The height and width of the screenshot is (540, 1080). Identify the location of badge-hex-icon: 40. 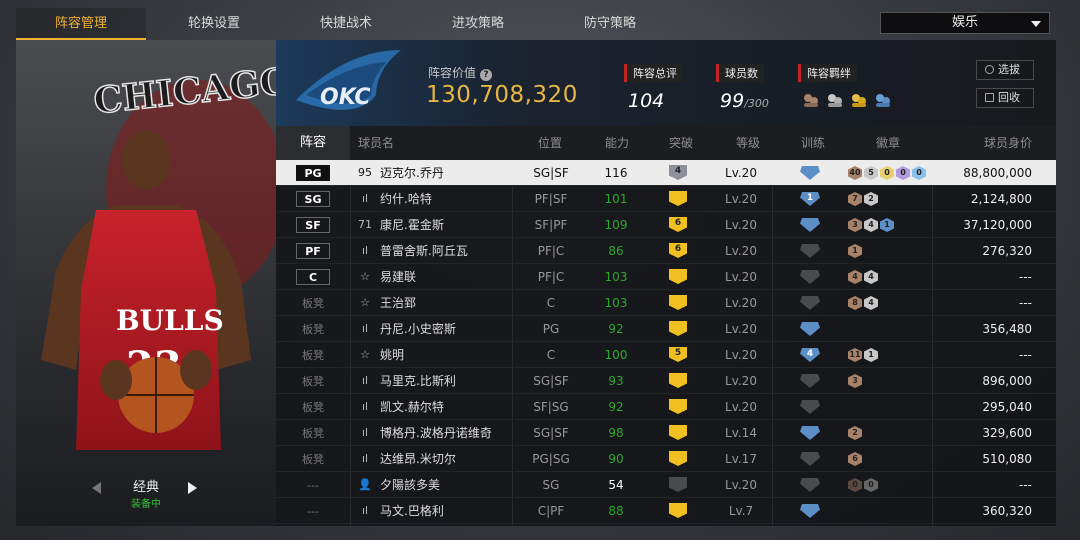
(855, 173).